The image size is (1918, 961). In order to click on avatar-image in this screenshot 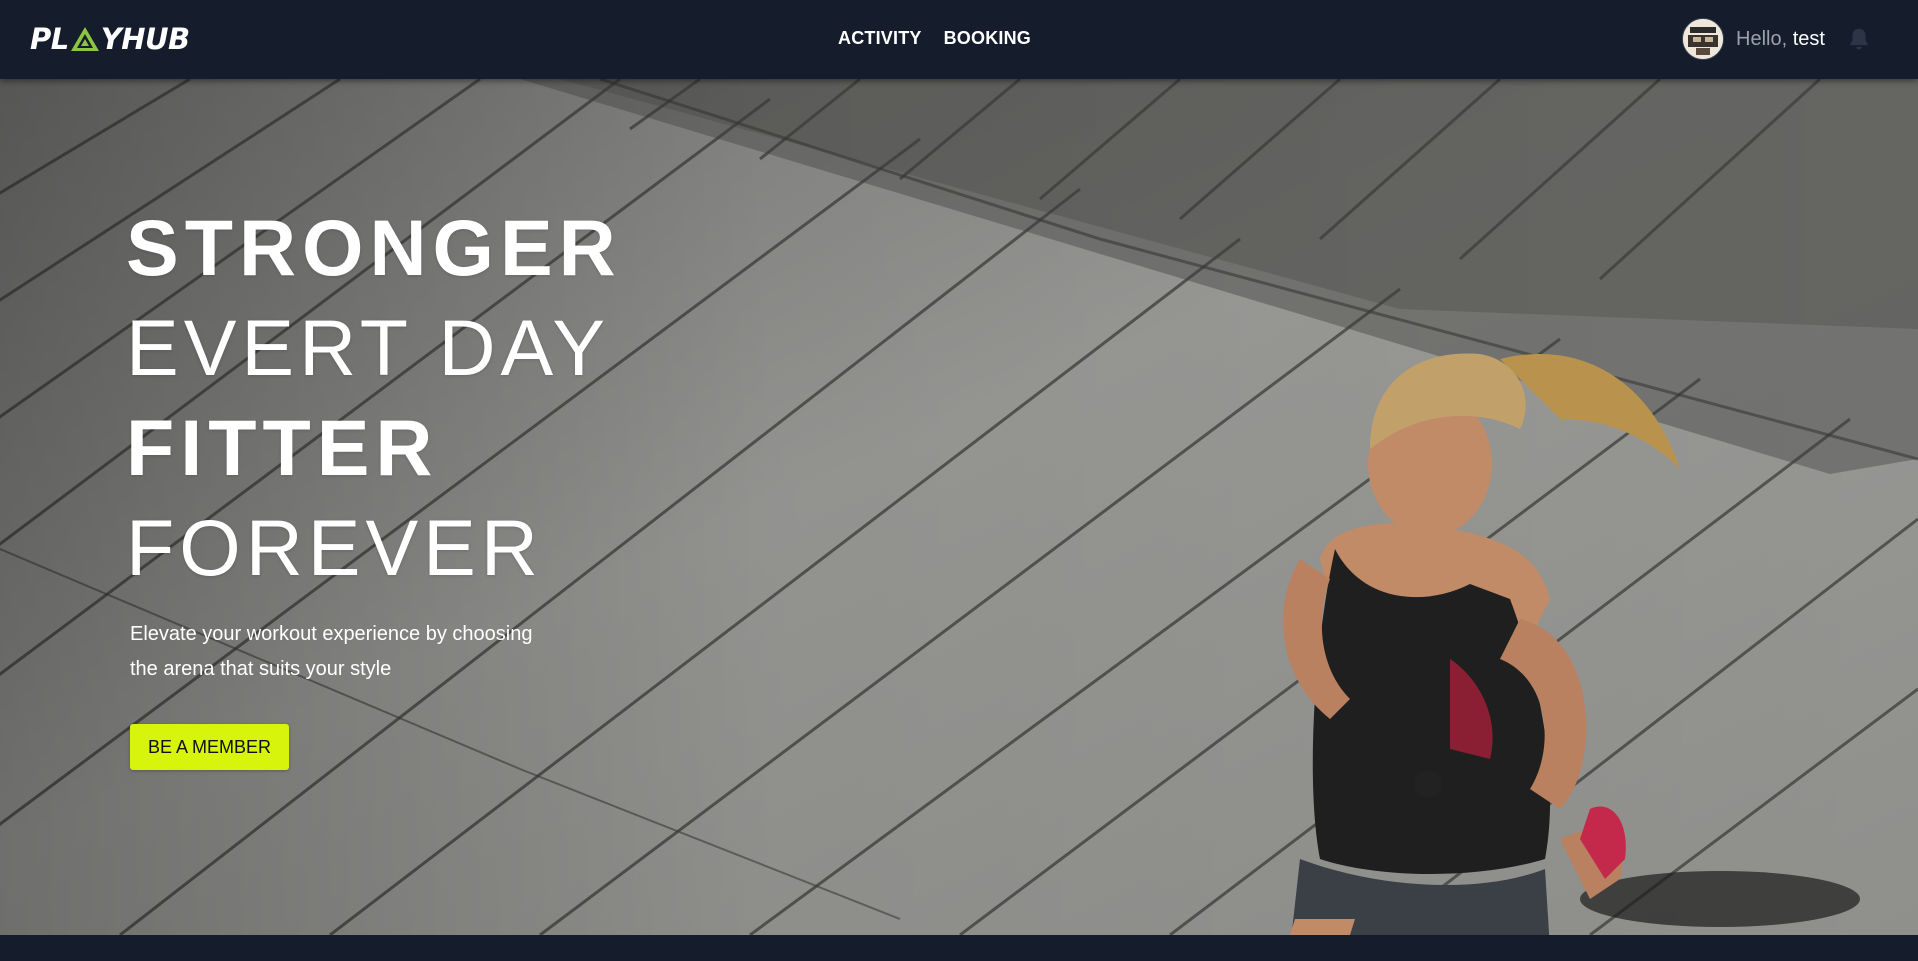, I will do `click(1703, 39)`.